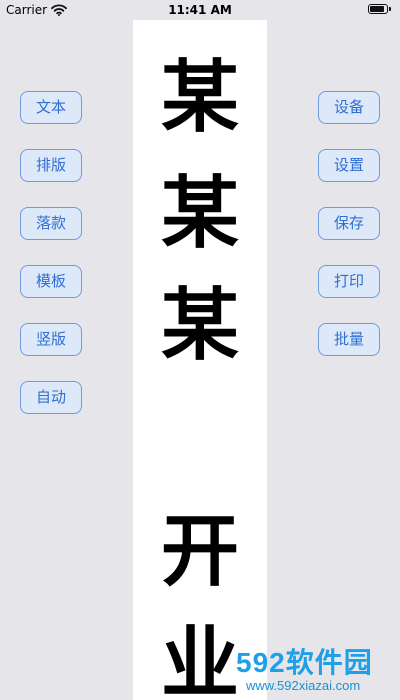 This screenshot has width=400, height=700. I want to click on watermark-url: www.592xiazai.com, so click(303, 685).